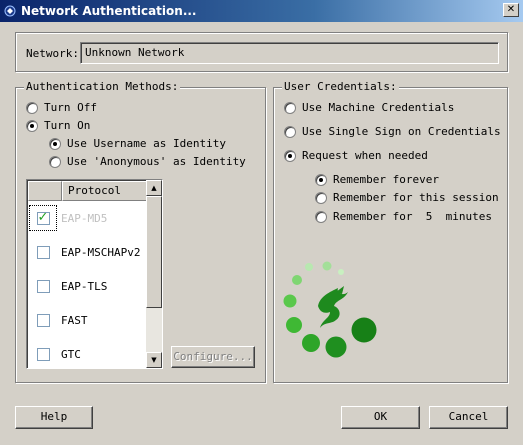  What do you see at coordinates (45, 191) in the screenshot?
I see `check-column-header` at bounding box center [45, 191].